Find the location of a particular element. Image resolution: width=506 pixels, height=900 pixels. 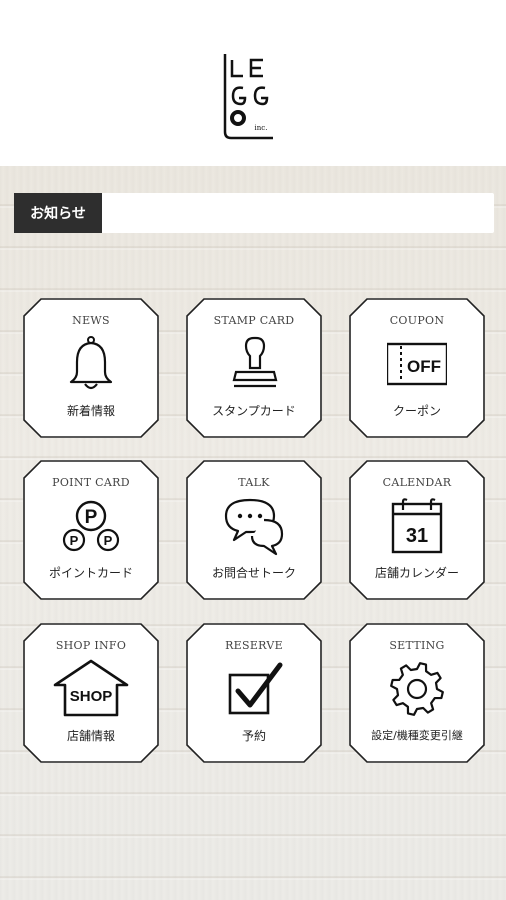

tile-title: SHOP INFO is located at coordinates (91, 645).